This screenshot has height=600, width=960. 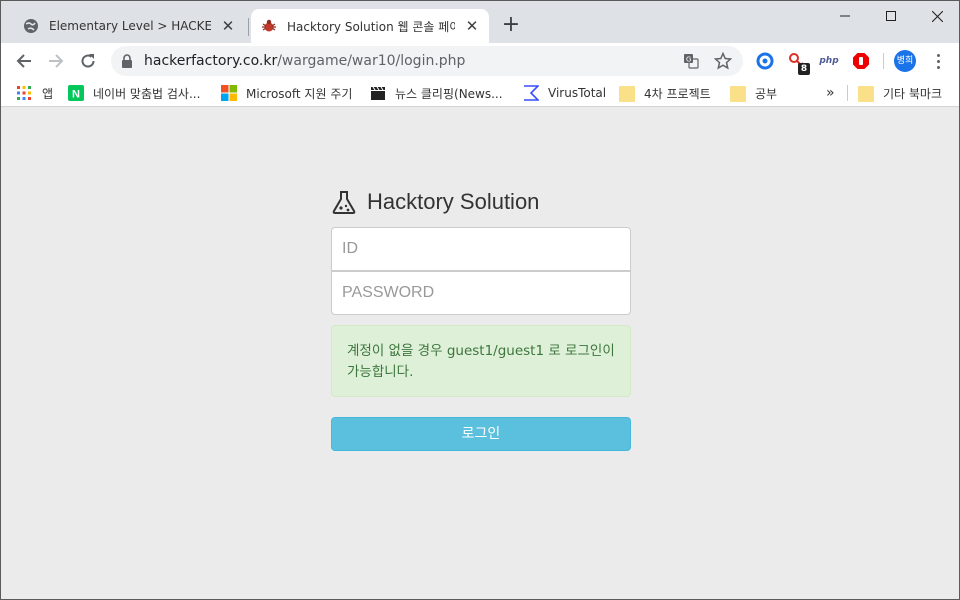 I want to click on translate-icon: G, so click(x=691, y=61).